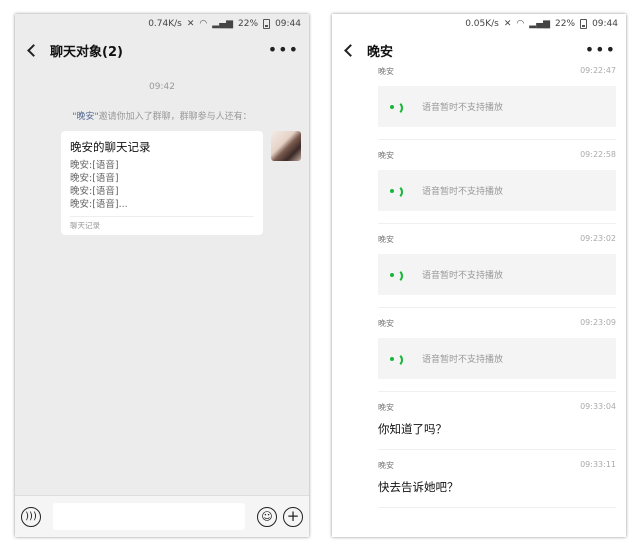  What do you see at coordinates (149, 516) in the screenshot?
I see `message-input` at bounding box center [149, 516].